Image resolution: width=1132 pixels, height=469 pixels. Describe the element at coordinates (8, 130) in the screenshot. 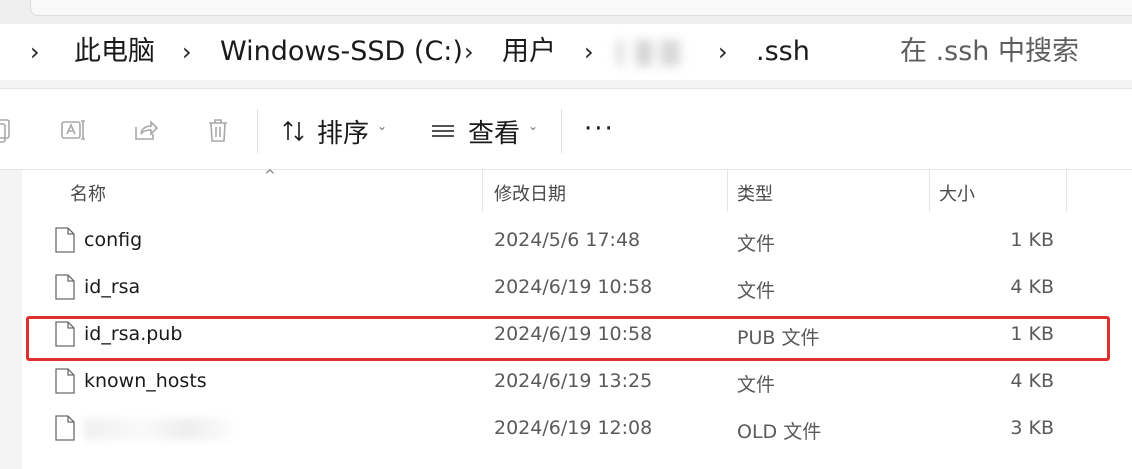

I see `copy-icon` at that location.